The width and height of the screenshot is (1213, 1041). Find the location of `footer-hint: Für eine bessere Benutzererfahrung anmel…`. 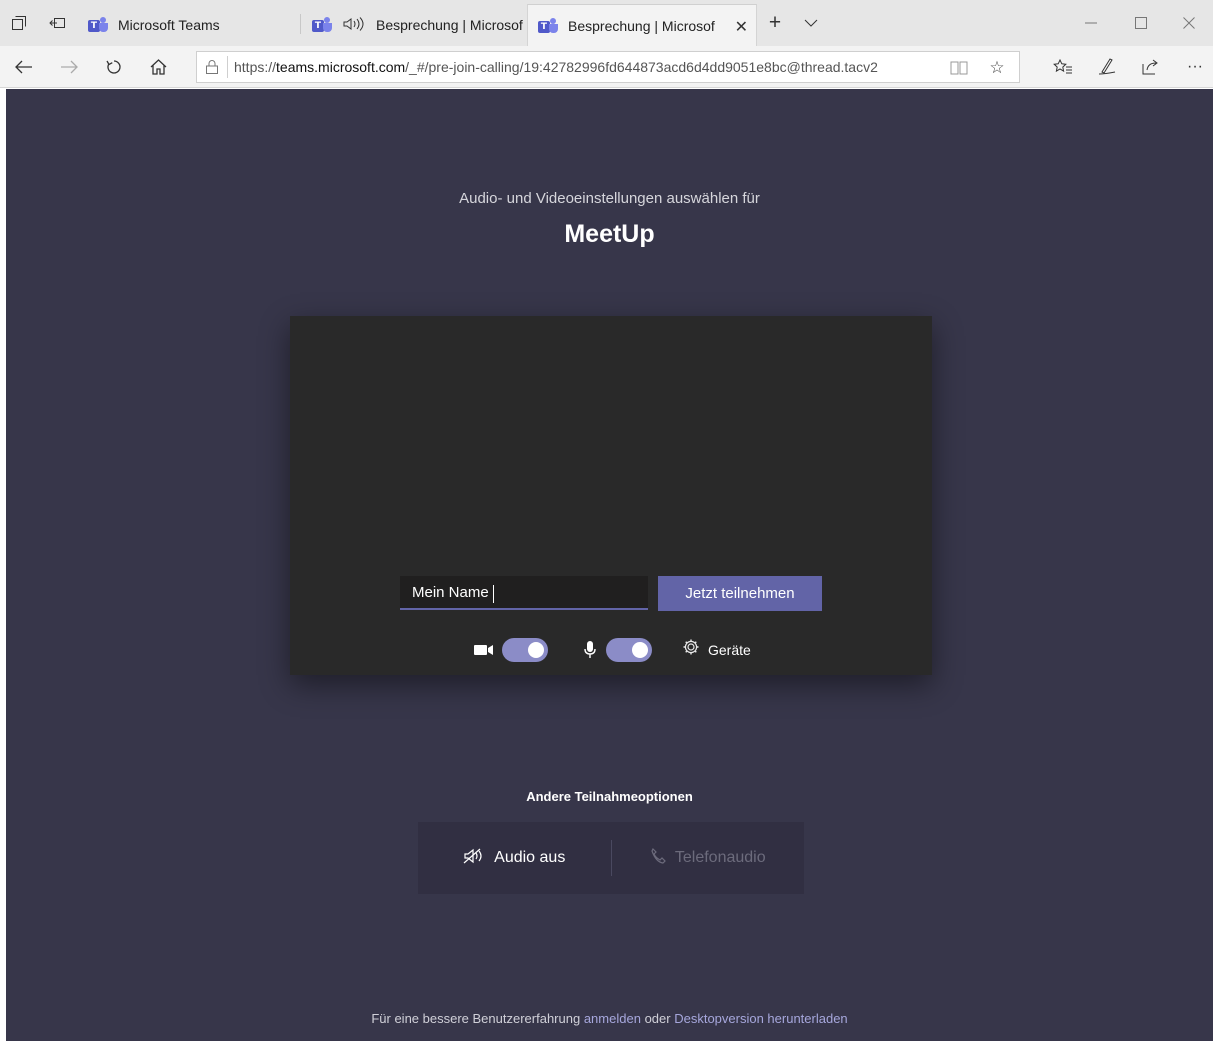

footer-hint: Für eine bessere Benutzererfahrung anmel… is located at coordinates (609, 1018).